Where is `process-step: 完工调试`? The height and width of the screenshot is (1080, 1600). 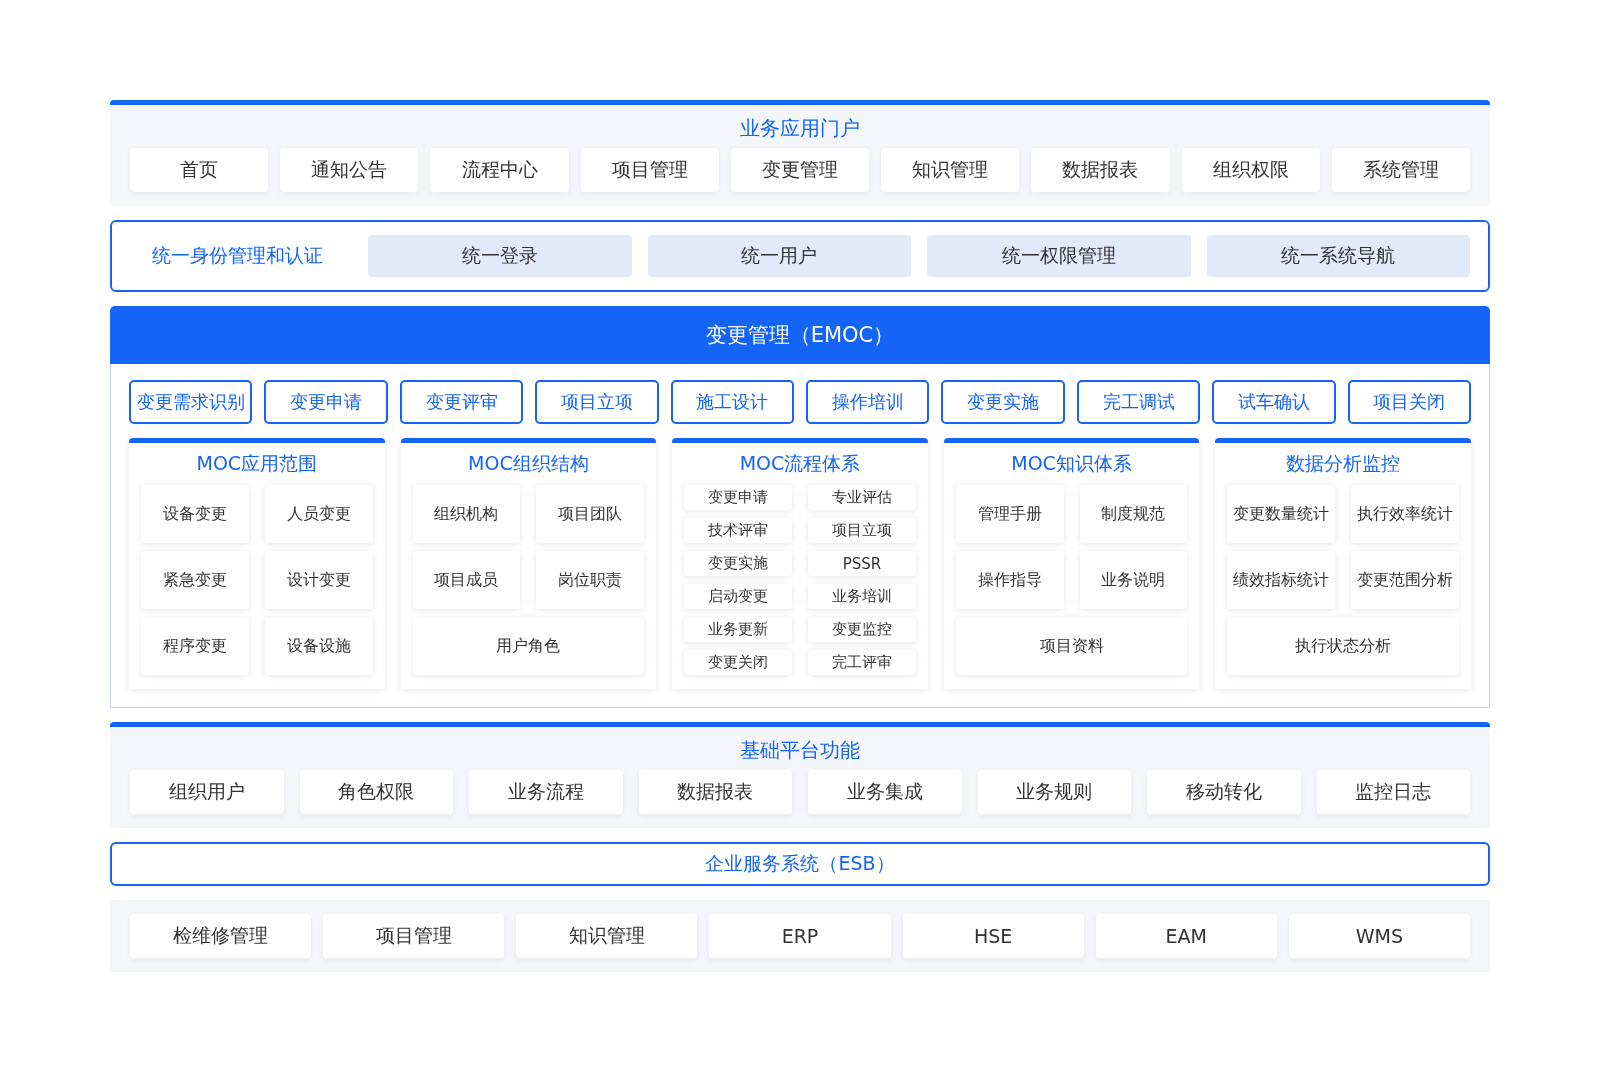 process-step: 完工调试 is located at coordinates (1138, 402).